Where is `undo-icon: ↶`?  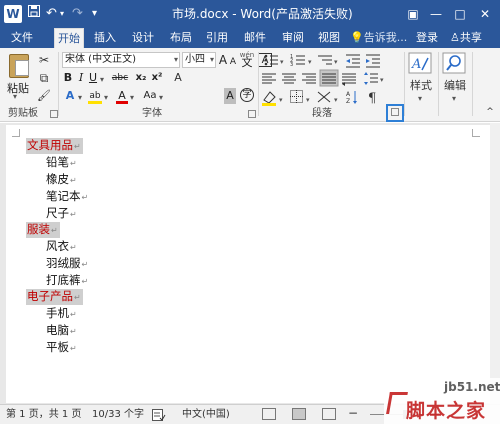 undo-icon: ↶ is located at coordinates (51, 14).